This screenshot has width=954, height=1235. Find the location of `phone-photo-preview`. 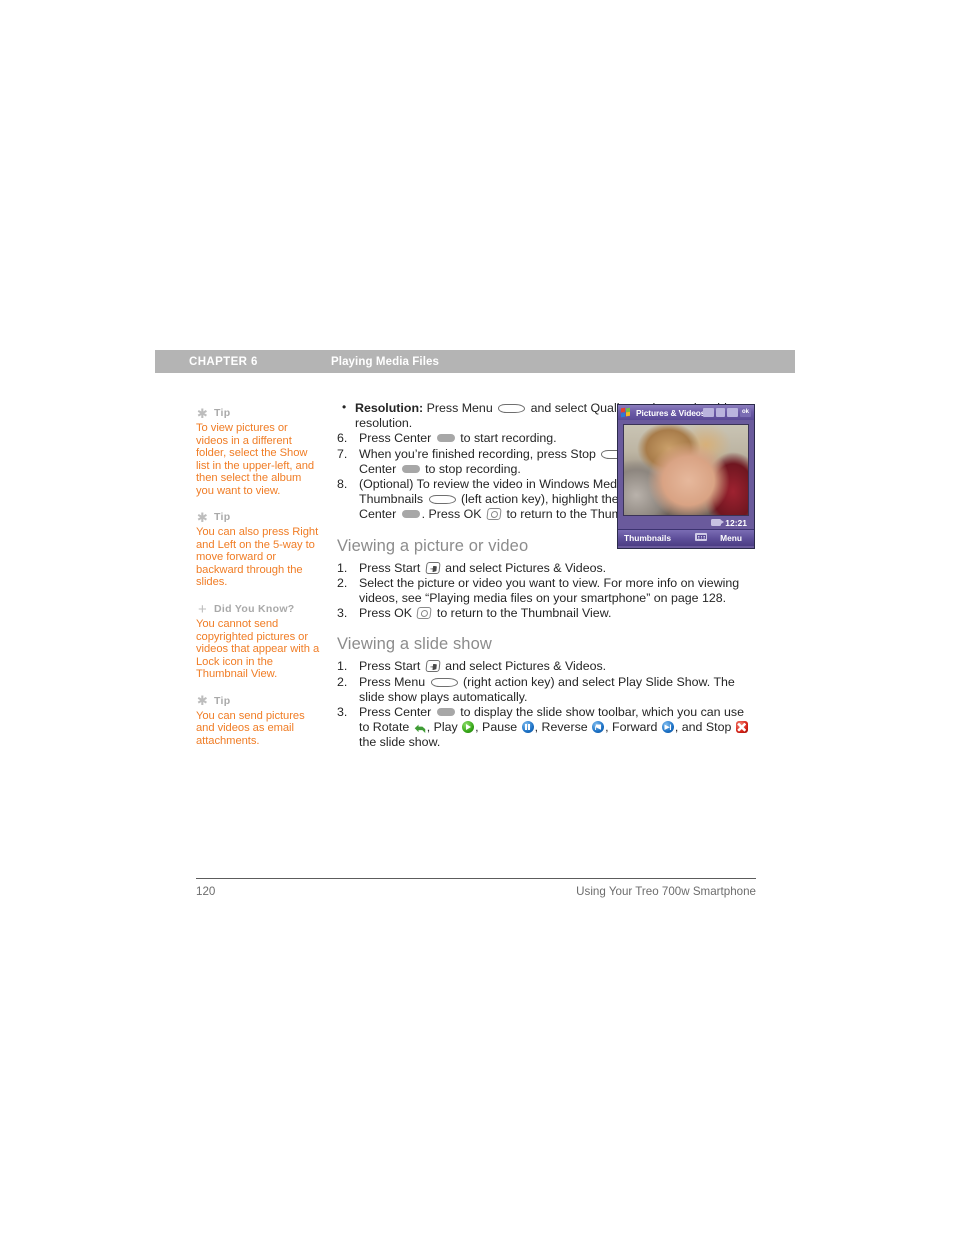

phone-photo-preview is located at coordinates (686, 470).